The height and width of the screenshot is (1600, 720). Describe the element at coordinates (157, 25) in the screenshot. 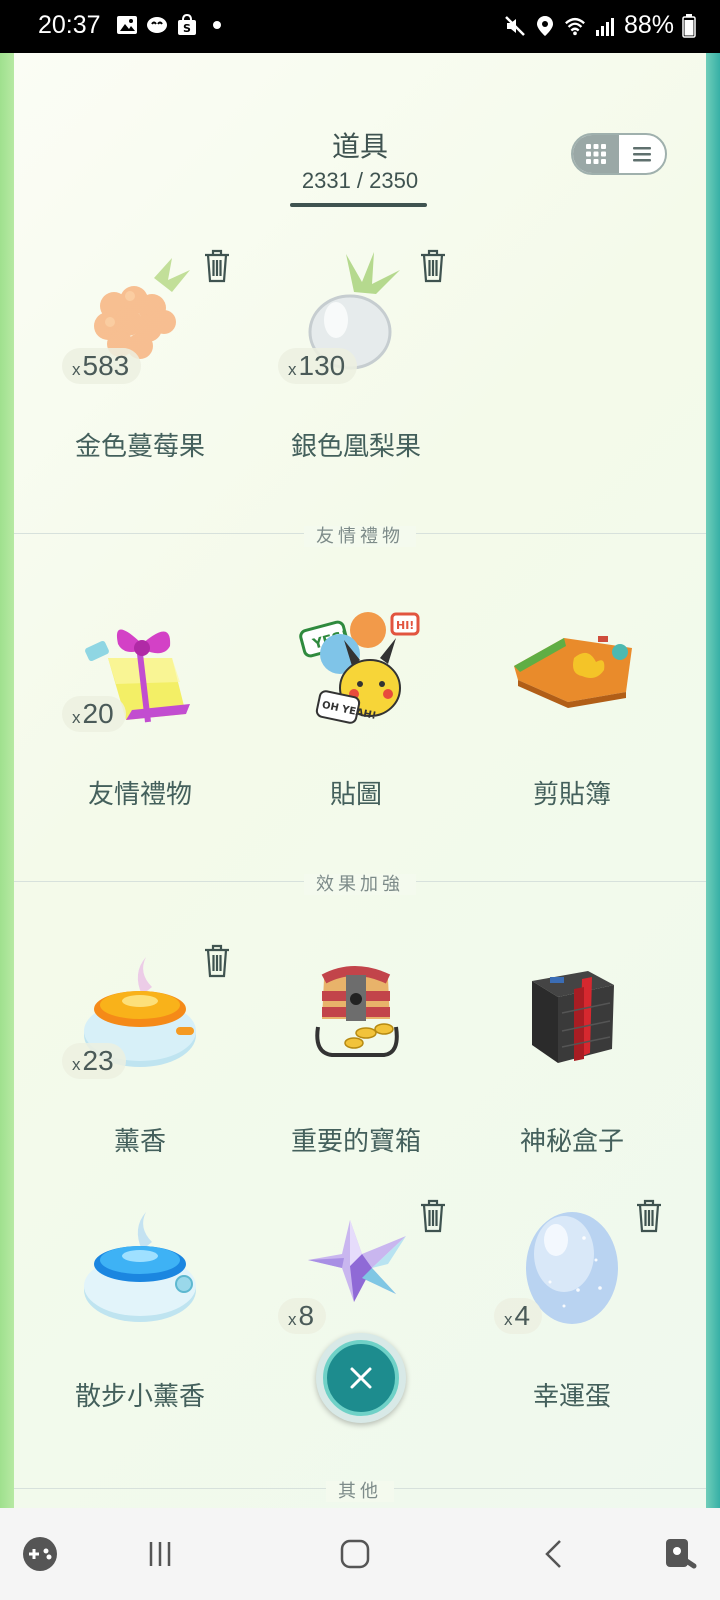

I see `chat-icon` at that location.